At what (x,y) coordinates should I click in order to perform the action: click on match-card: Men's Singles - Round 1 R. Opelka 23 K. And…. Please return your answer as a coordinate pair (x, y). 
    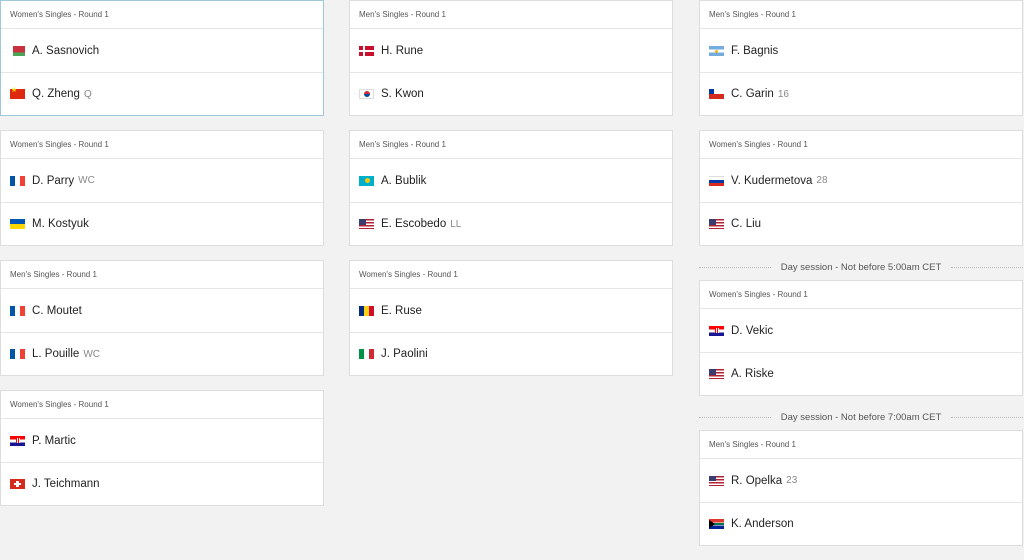
    Looking at the image, I should click on (861, 488).